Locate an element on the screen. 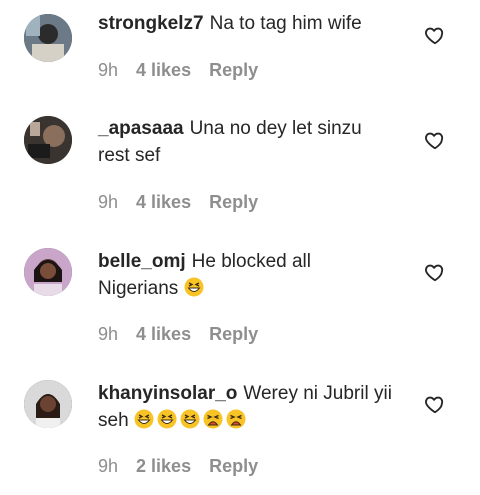  comment-text: strongkelz7 Na to tag him wife is located at coordinates (253, 23).